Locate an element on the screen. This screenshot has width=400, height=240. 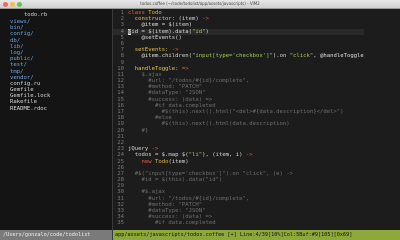
code-token: .children( is located at coordinates (175, 56).